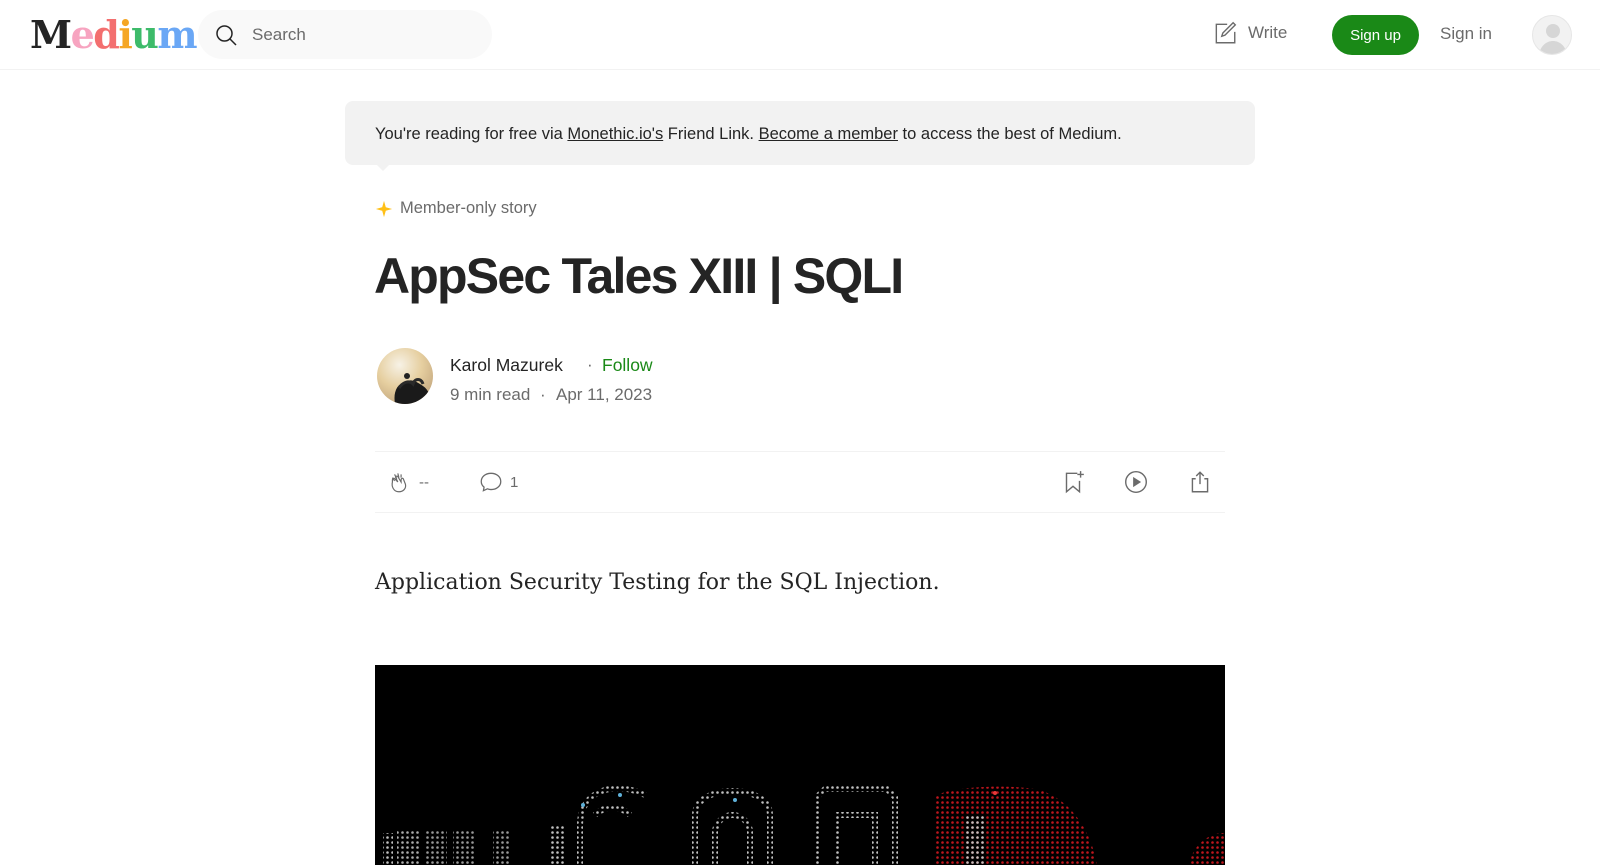 The height and width of the screenshot is (865, 1600). What do you see at coordinates (490, 394) in the screenshot?
I see `read-time: 9 min read` at bounding box center [490, 394].